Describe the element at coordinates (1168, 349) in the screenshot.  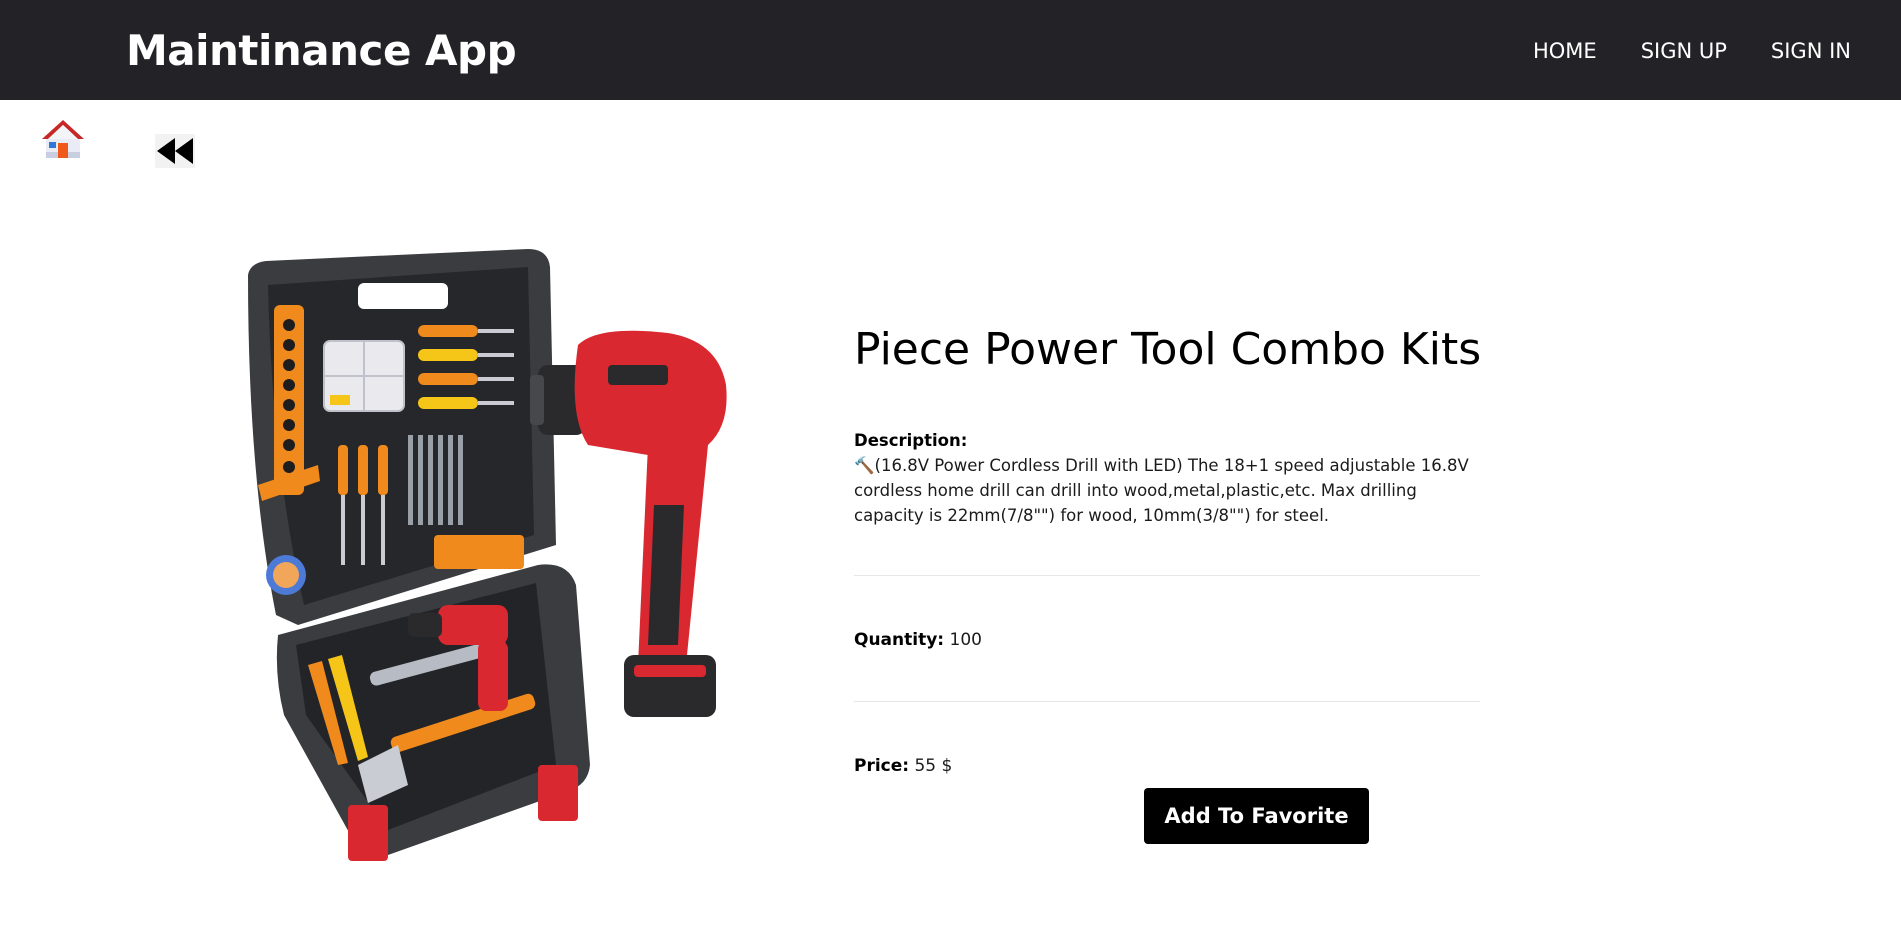
I see `product-title: Piece Power Tool Combo Kits` at that location.